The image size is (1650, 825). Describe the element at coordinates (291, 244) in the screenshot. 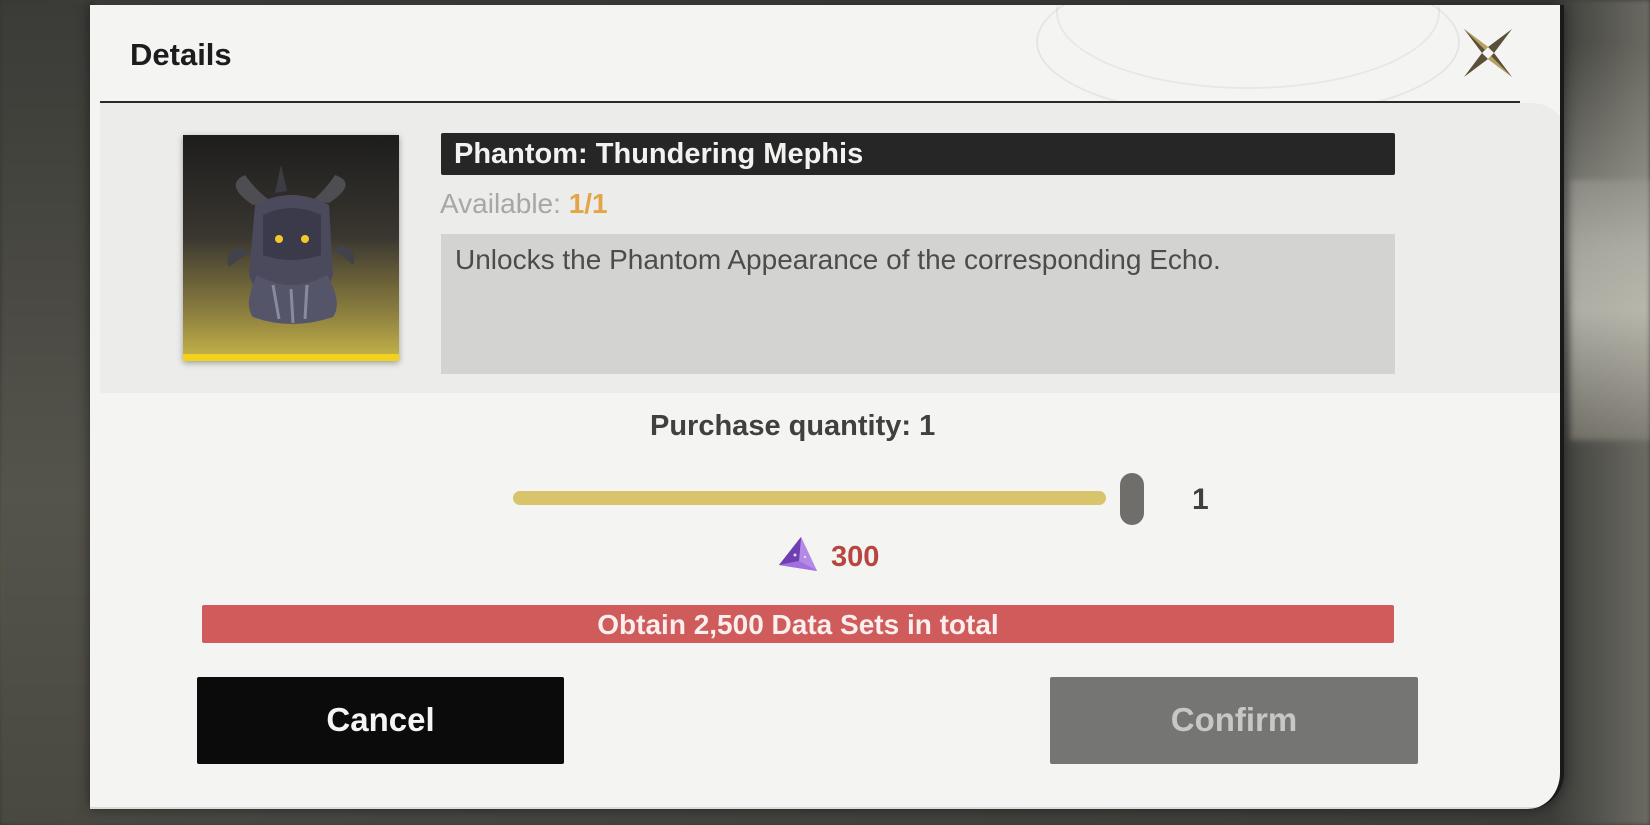

I see `phantom-mephis-portrait` at that location.